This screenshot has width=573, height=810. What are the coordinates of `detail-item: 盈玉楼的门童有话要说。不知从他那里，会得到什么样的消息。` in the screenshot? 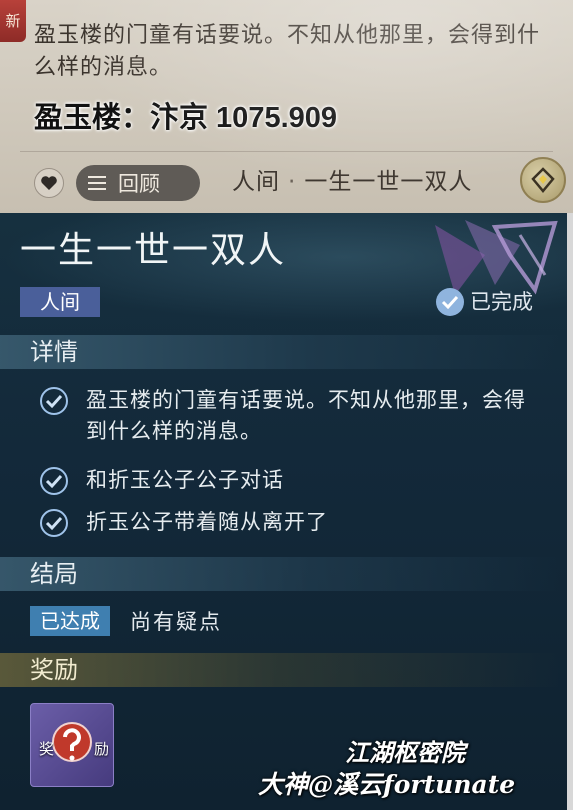 It's located at (288, 416).